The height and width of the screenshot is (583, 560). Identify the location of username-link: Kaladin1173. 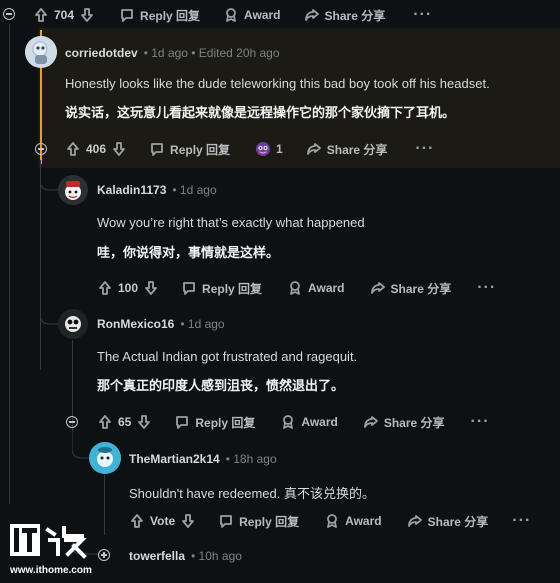
(131, 190).